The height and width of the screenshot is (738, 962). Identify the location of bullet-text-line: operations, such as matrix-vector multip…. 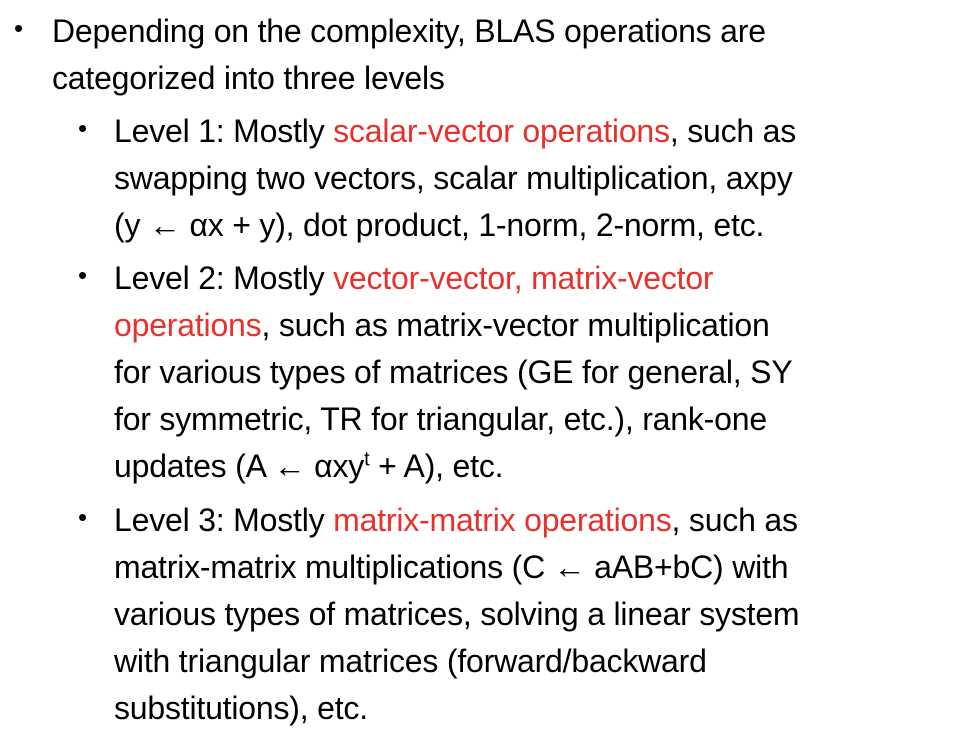
(453, 325).